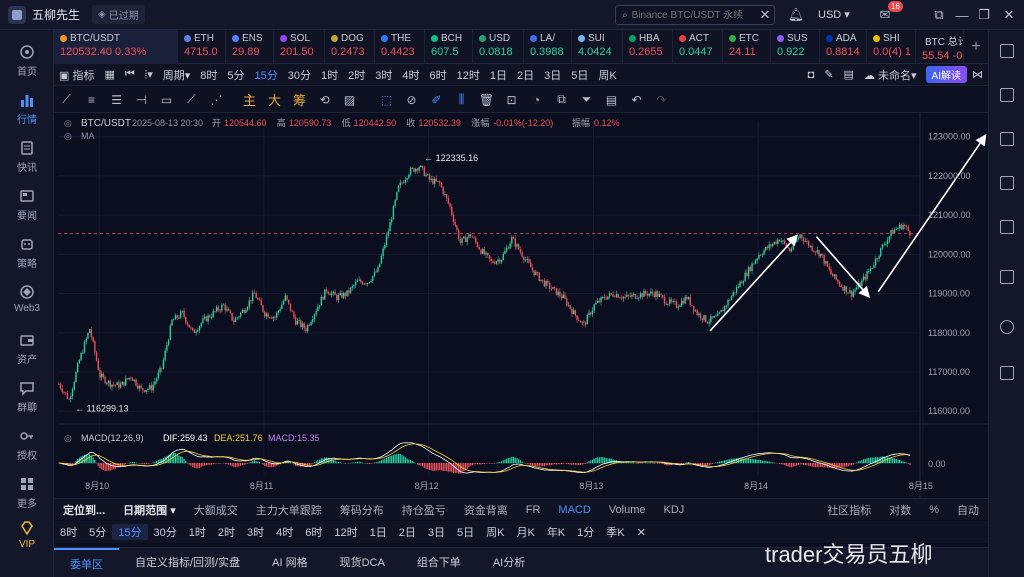 The image size is (1024, 577). Describe the element at coordinates (68, 532) in the screenshot. I see `interval2-8时: 8时` at that location.